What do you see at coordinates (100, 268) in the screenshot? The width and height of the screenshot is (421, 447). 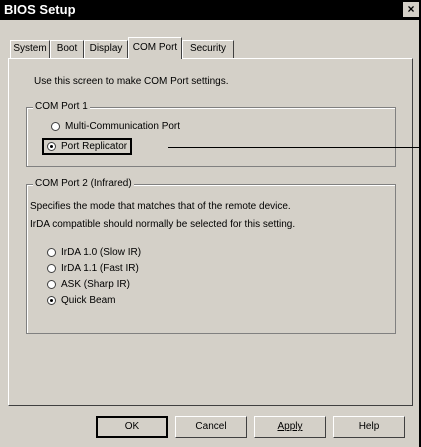 I see `radio-label: IrDA 1.1 (Fast IR)` at bounding box center [100, 268].